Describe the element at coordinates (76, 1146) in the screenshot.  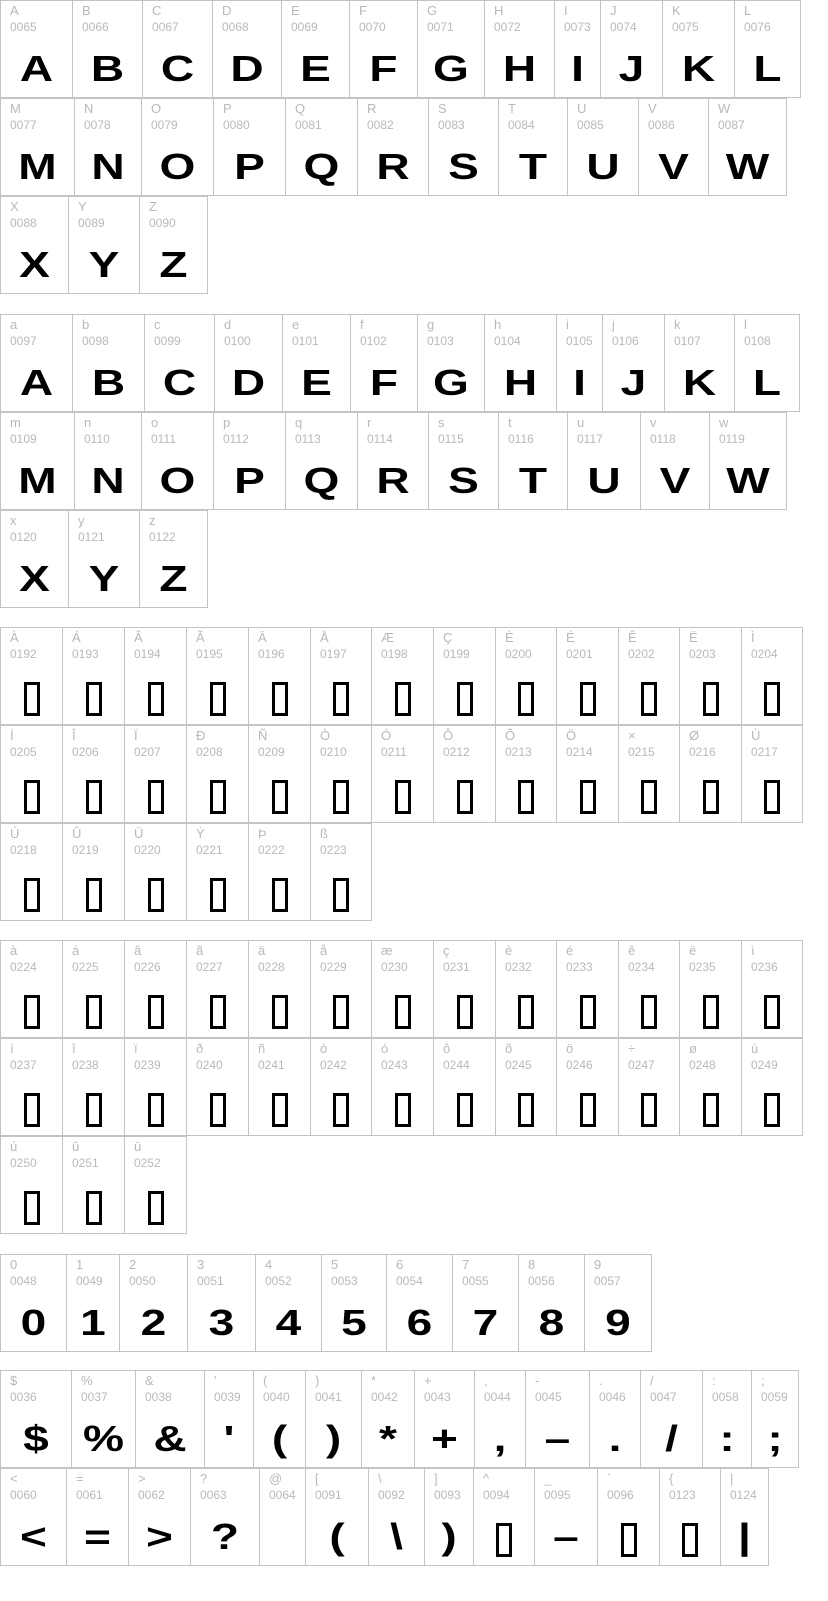
I see `glyph-label: û` at that location.